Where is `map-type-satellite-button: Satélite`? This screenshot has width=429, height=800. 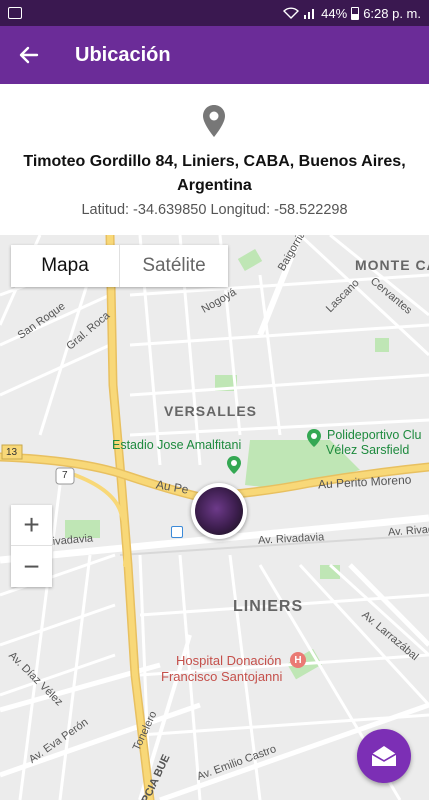
map-type-satellite-button: Satélite is located at coordinates (174, 266).